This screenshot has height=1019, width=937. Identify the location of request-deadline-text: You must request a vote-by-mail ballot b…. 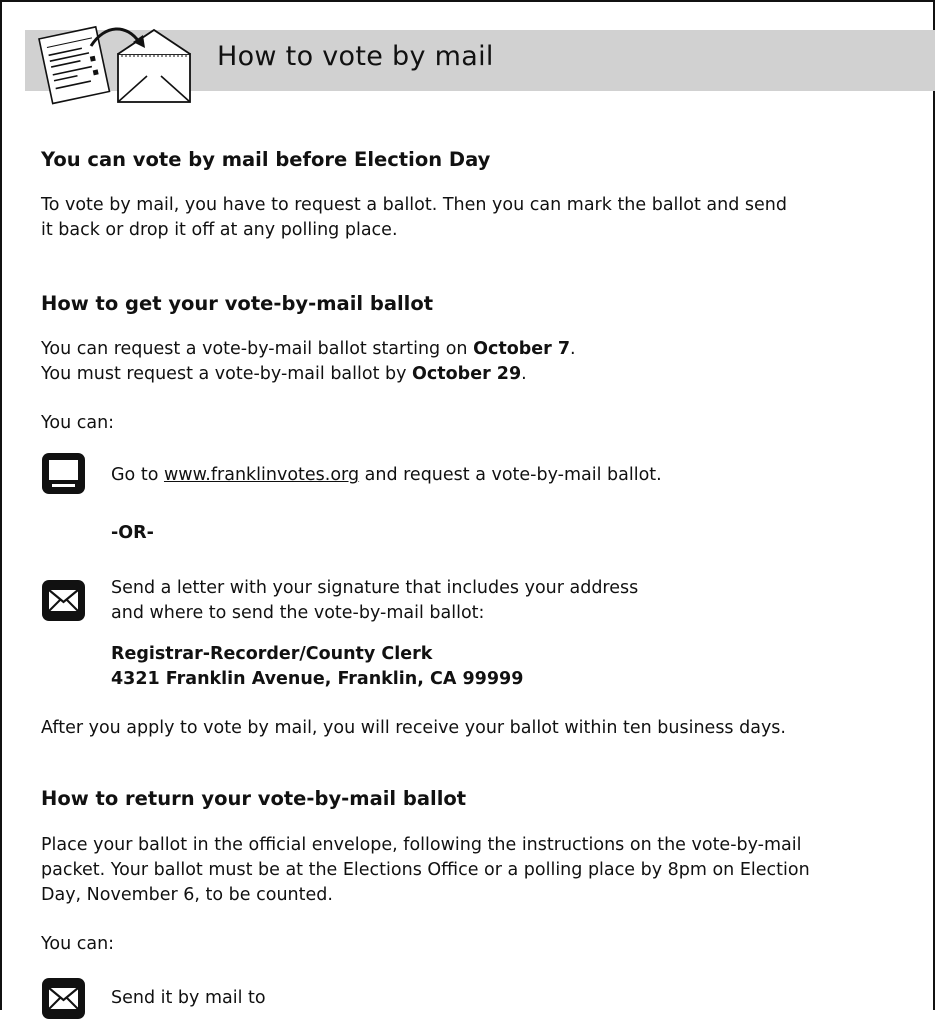
(227, 374).